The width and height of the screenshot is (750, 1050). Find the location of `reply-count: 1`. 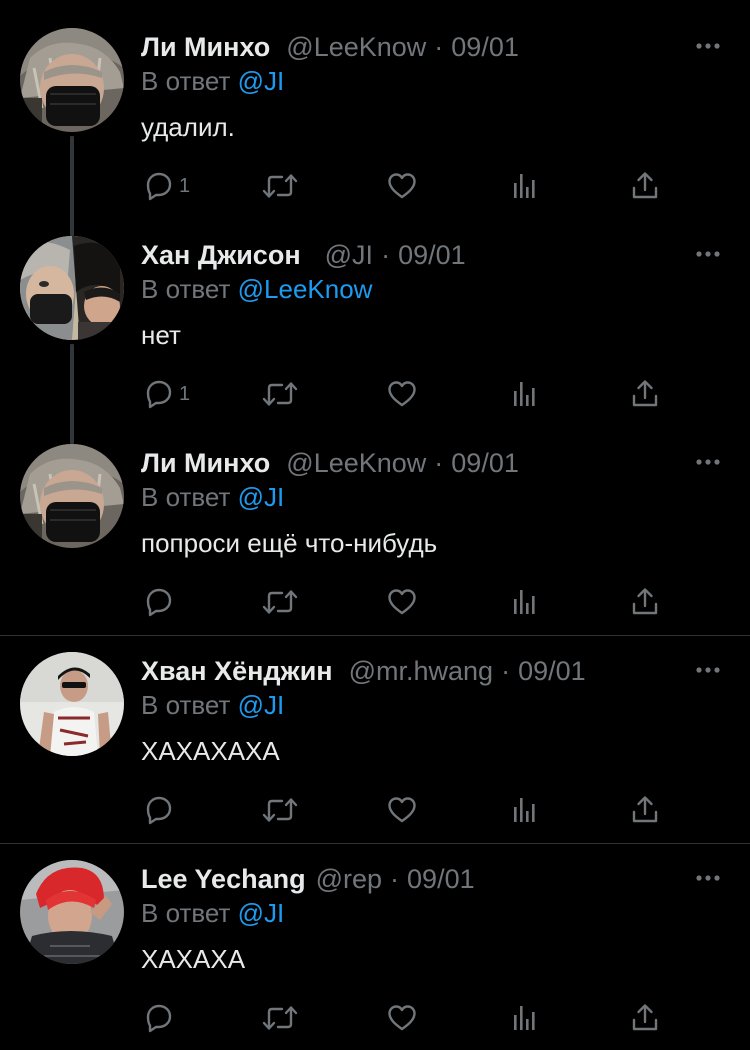

reply-count: 1 is located at coordinates (185, 393).